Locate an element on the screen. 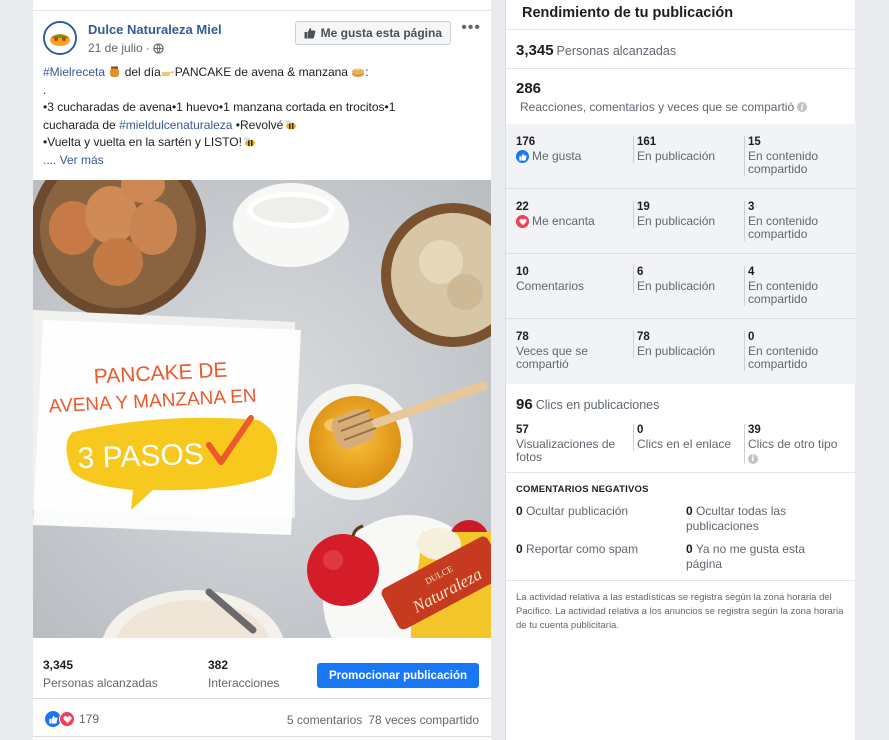 This screenshot has width=889, height=740. breakdown-shared-value: 15 is located at coordinates (754, 142).